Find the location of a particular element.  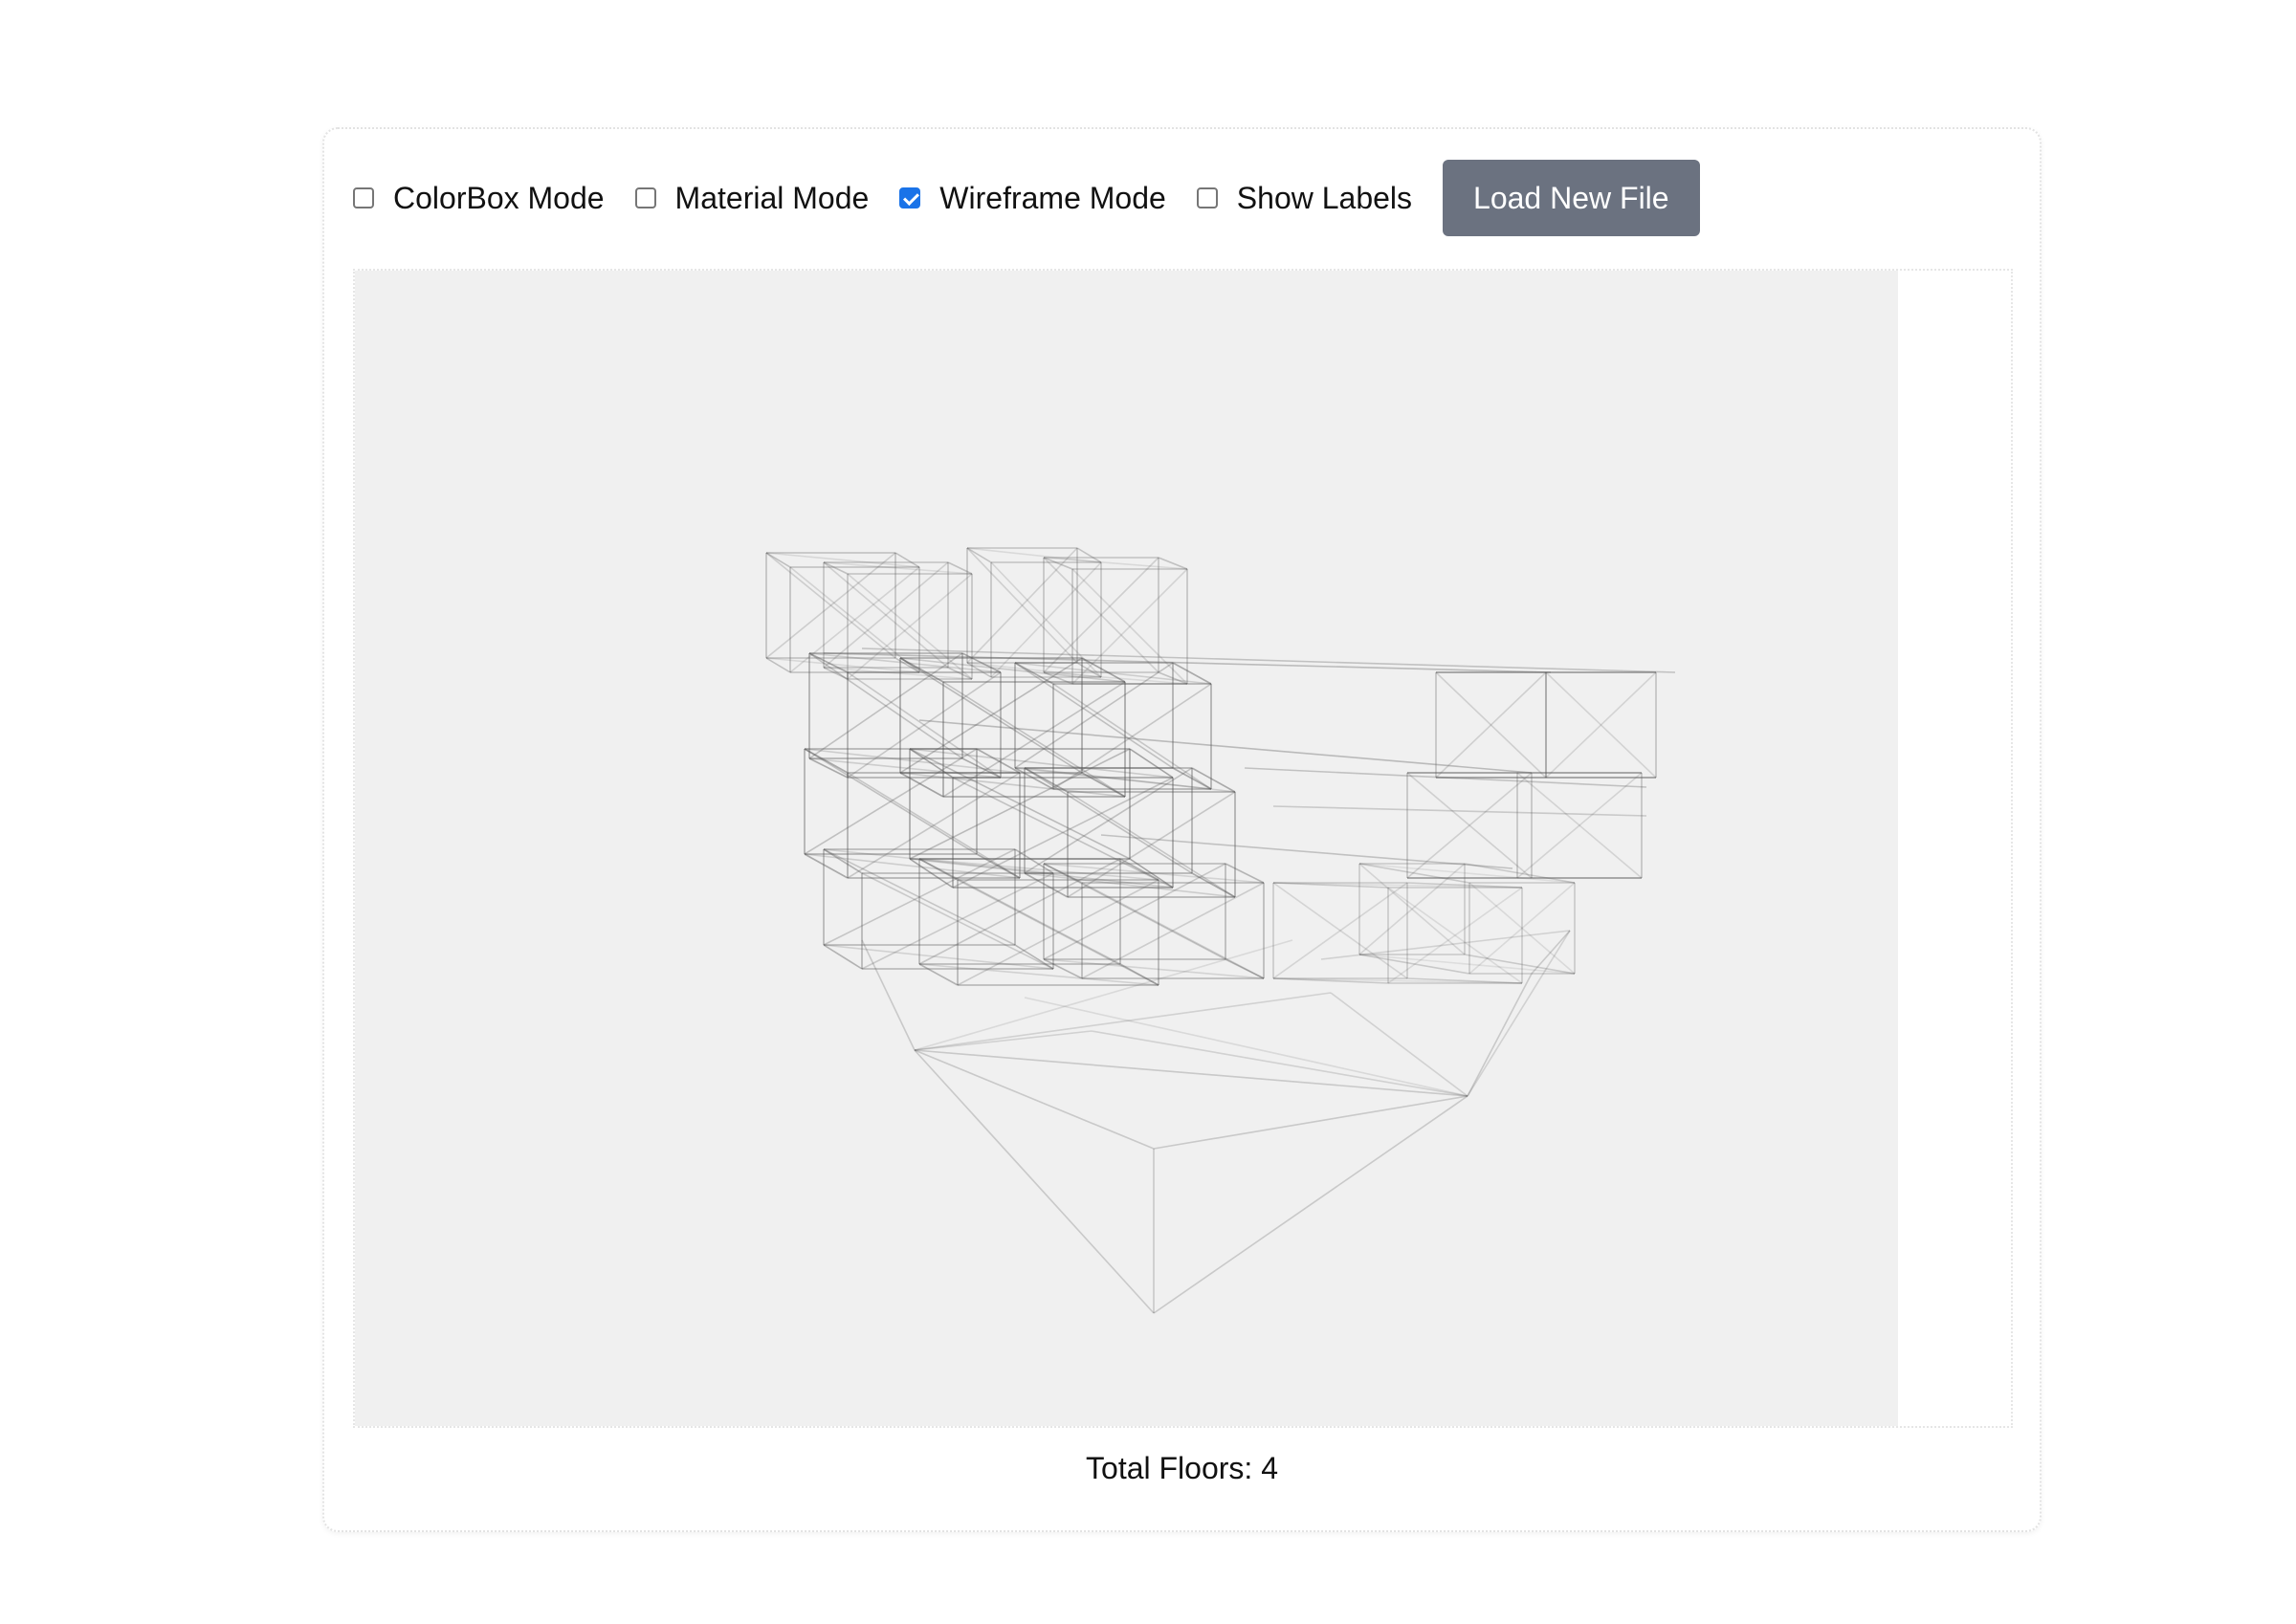

show-labels-label: Show Labels is located at coordinates (1324, 197).